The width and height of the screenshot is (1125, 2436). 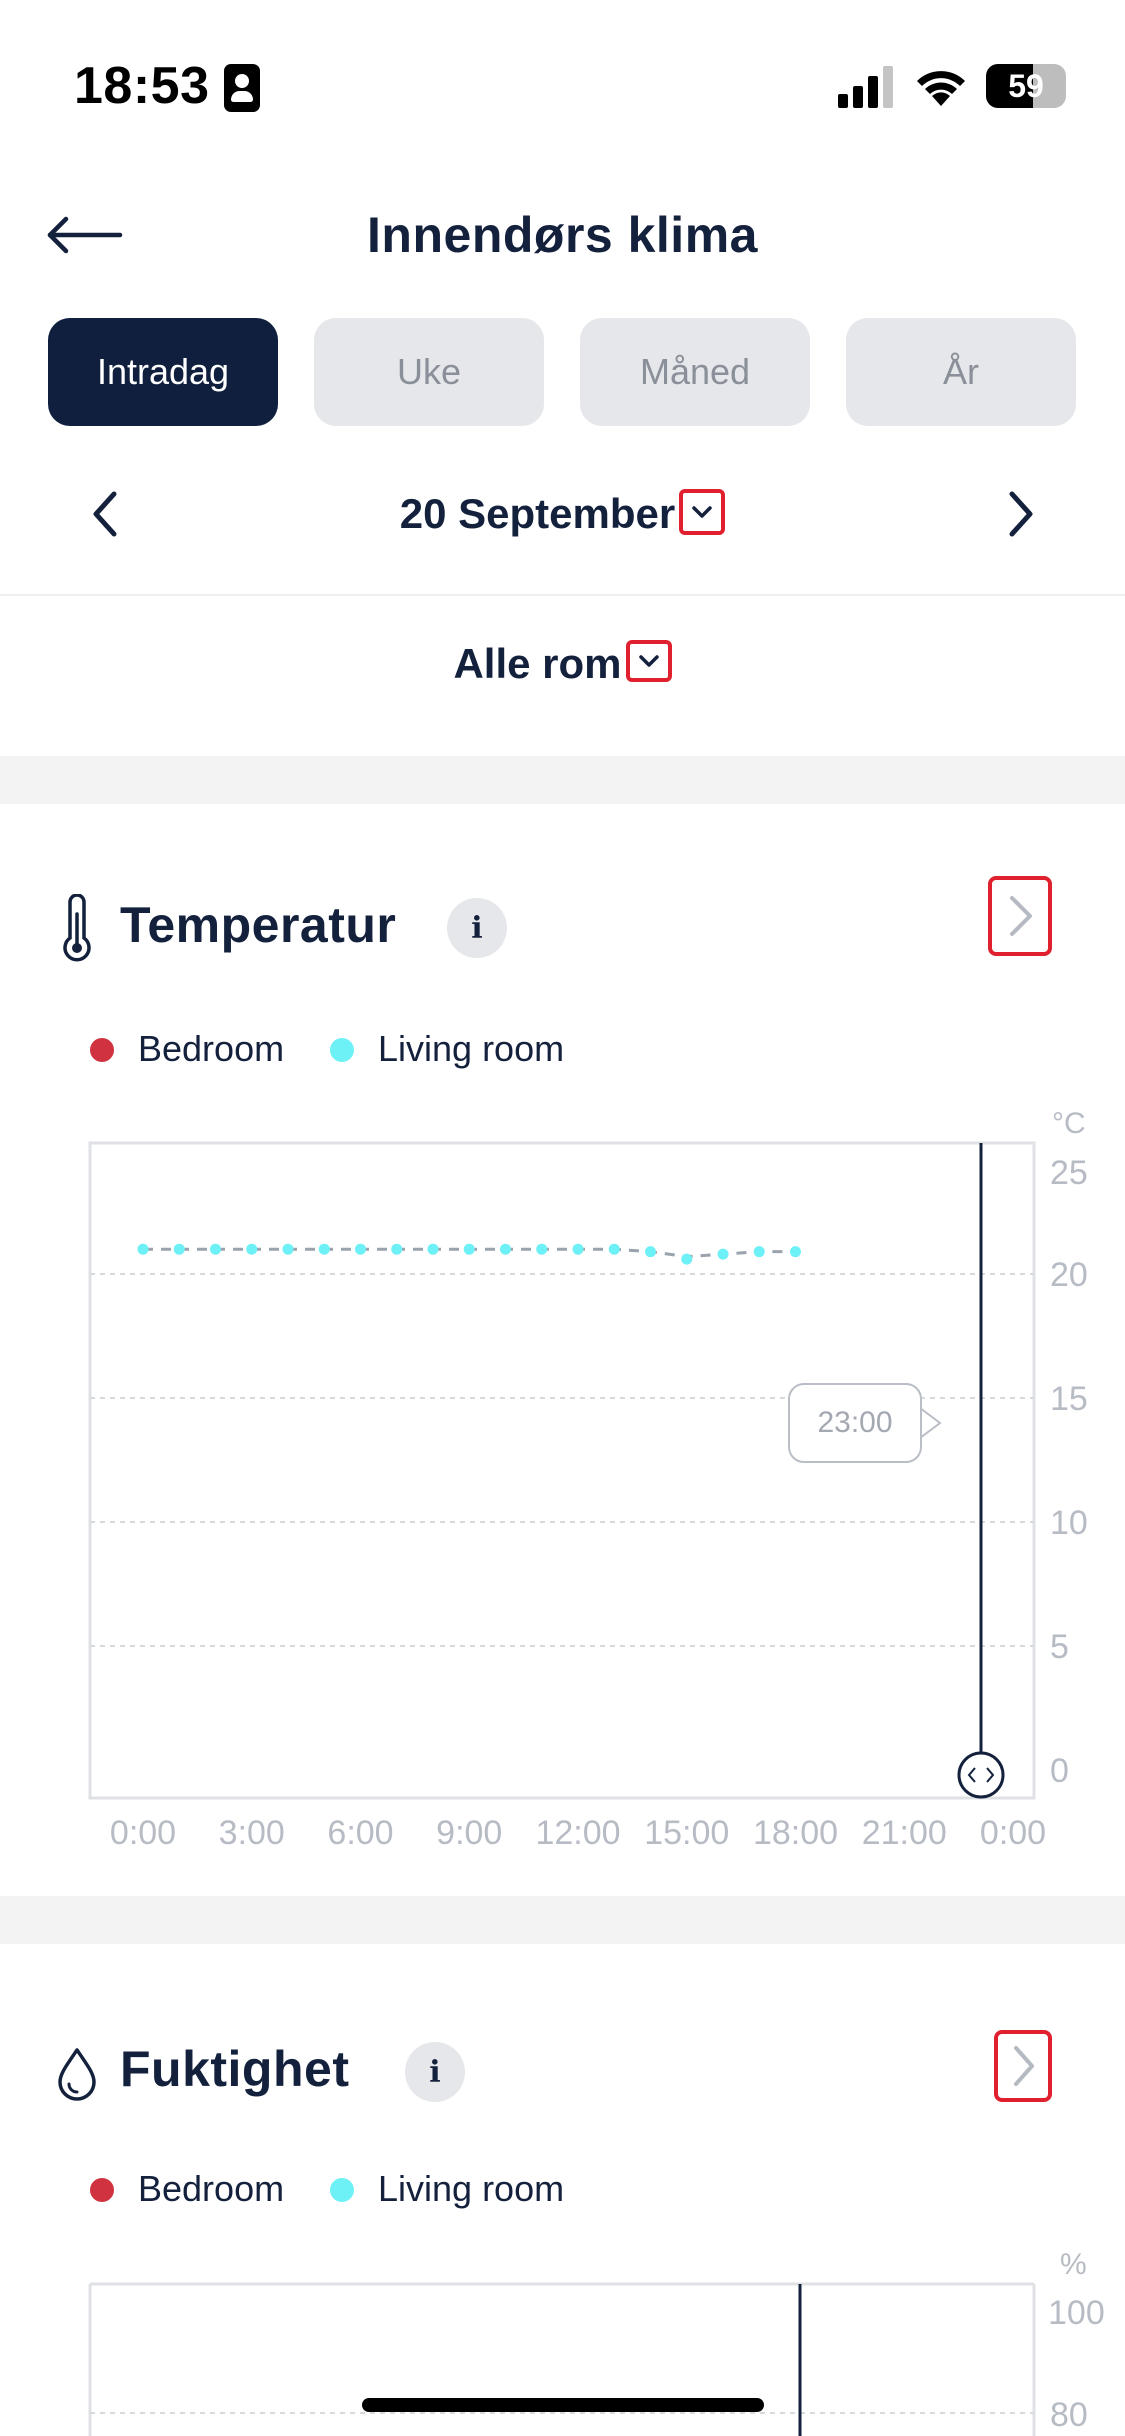 What do you see at coordinates (242, 88) in the screenshot?
I see `focus-person-icon` at bounding box center [242, 88].